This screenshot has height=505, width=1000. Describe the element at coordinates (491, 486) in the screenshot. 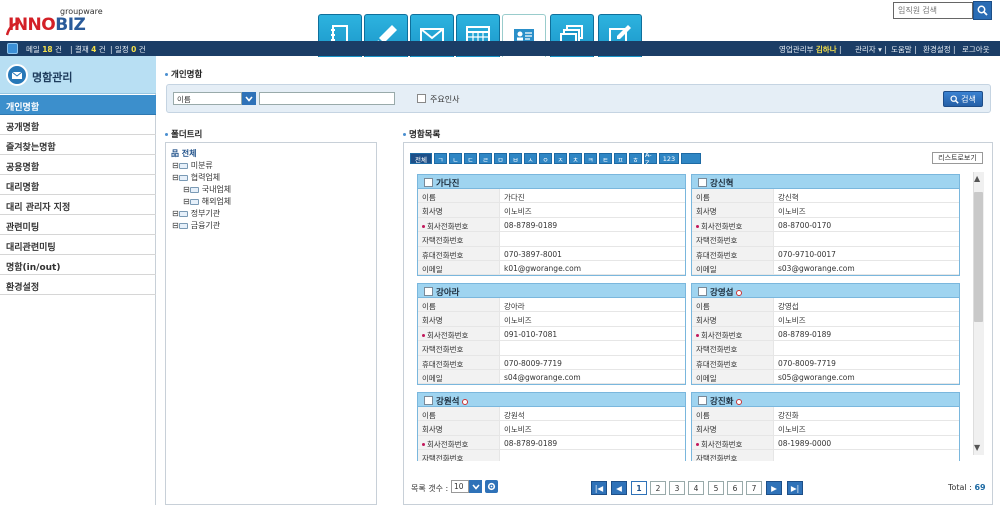

I see `gear-icon` at that location.